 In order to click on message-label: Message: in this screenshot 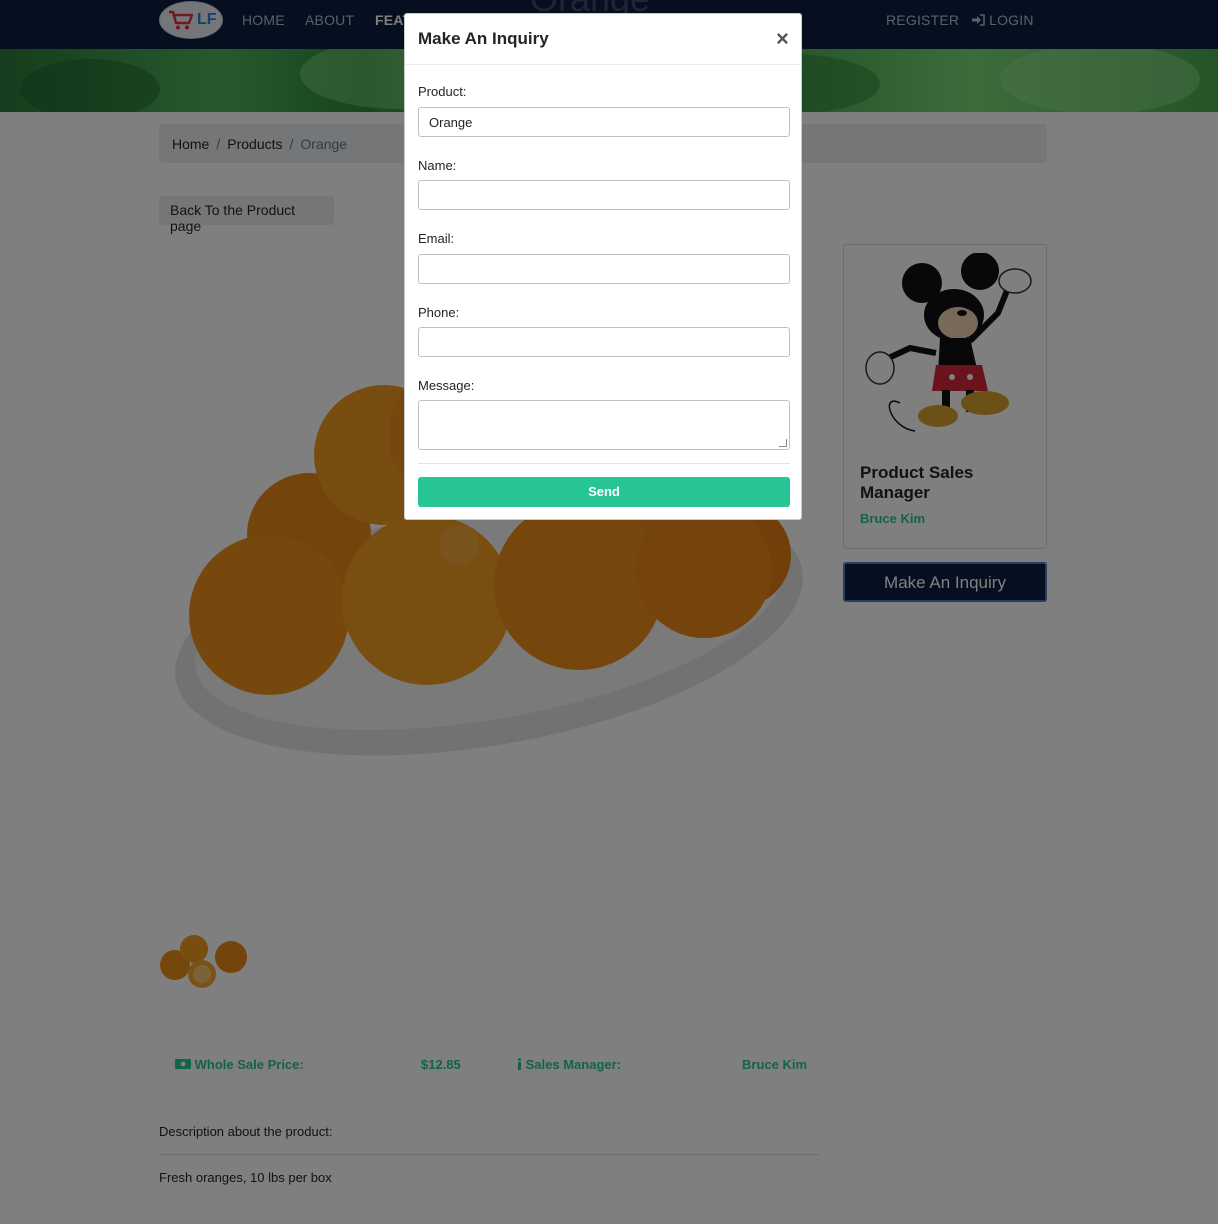, I will do `click(446, 385)`.